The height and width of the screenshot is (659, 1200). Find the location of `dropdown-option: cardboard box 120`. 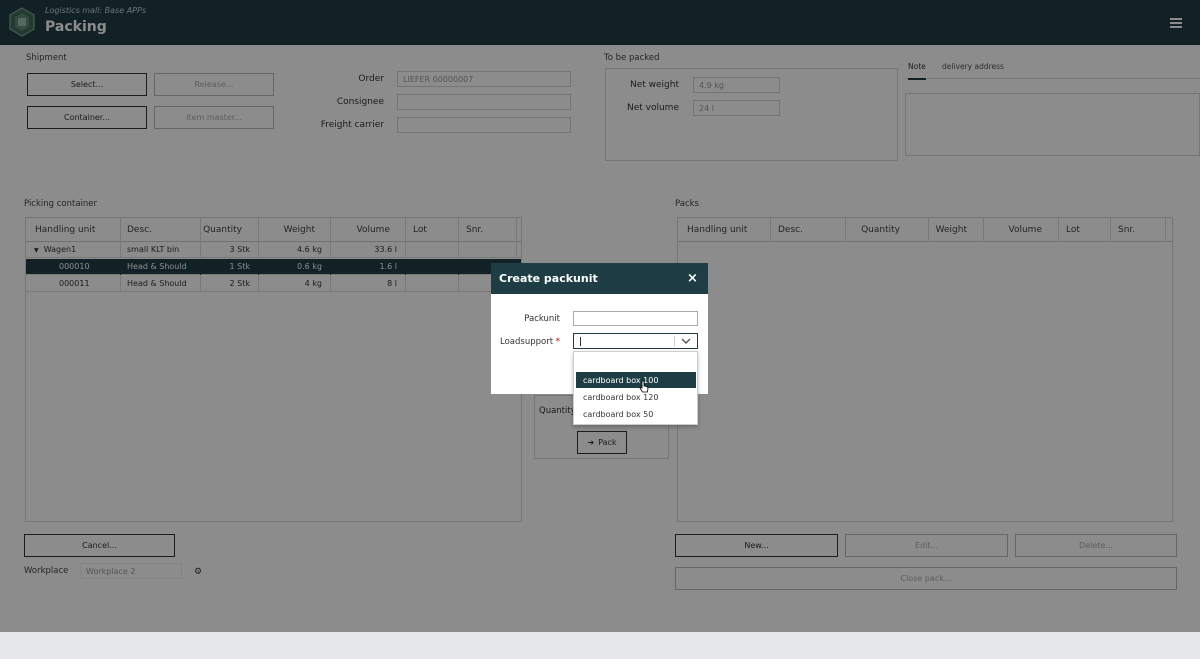

dropdown-option: cardboard box 120 is located at coordinates (636, 397).